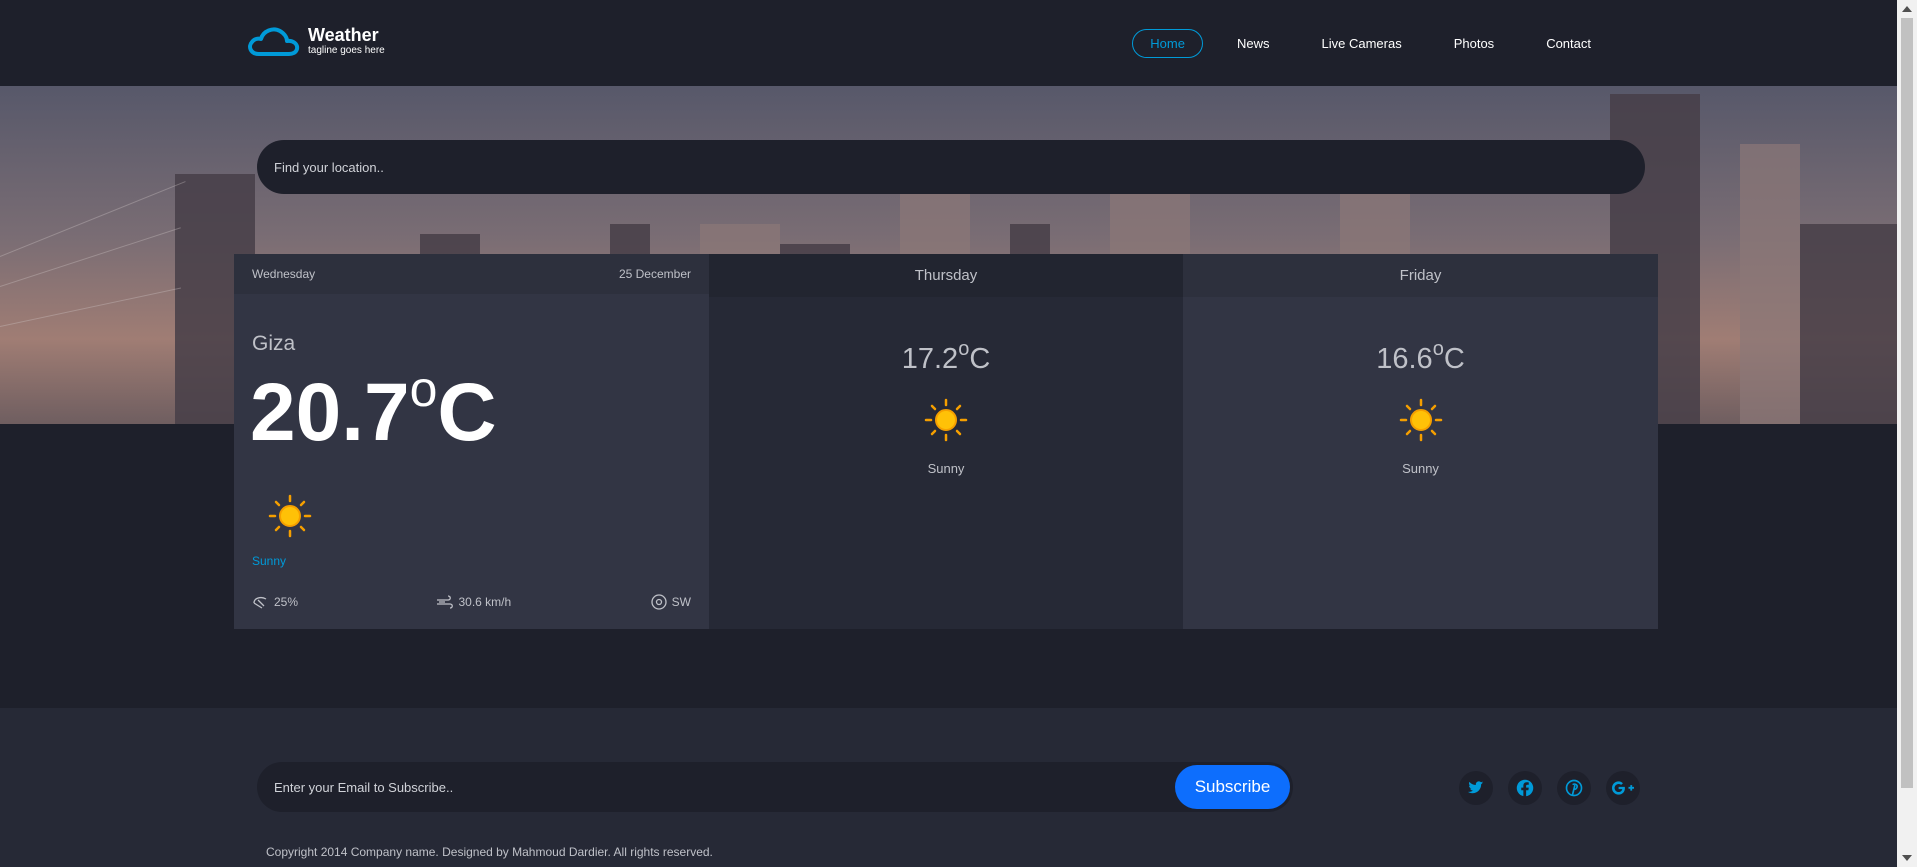  Describe the element at coordinates (1568, 43) in the screenshot. I see `nav-contact: Contact` at that location.